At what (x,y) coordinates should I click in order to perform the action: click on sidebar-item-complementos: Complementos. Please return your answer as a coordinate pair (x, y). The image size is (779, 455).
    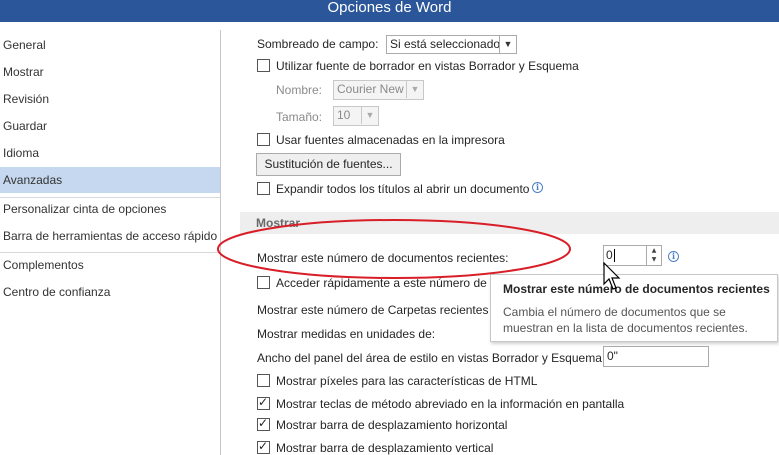
    Looking at the image, I should click on (110, 265).